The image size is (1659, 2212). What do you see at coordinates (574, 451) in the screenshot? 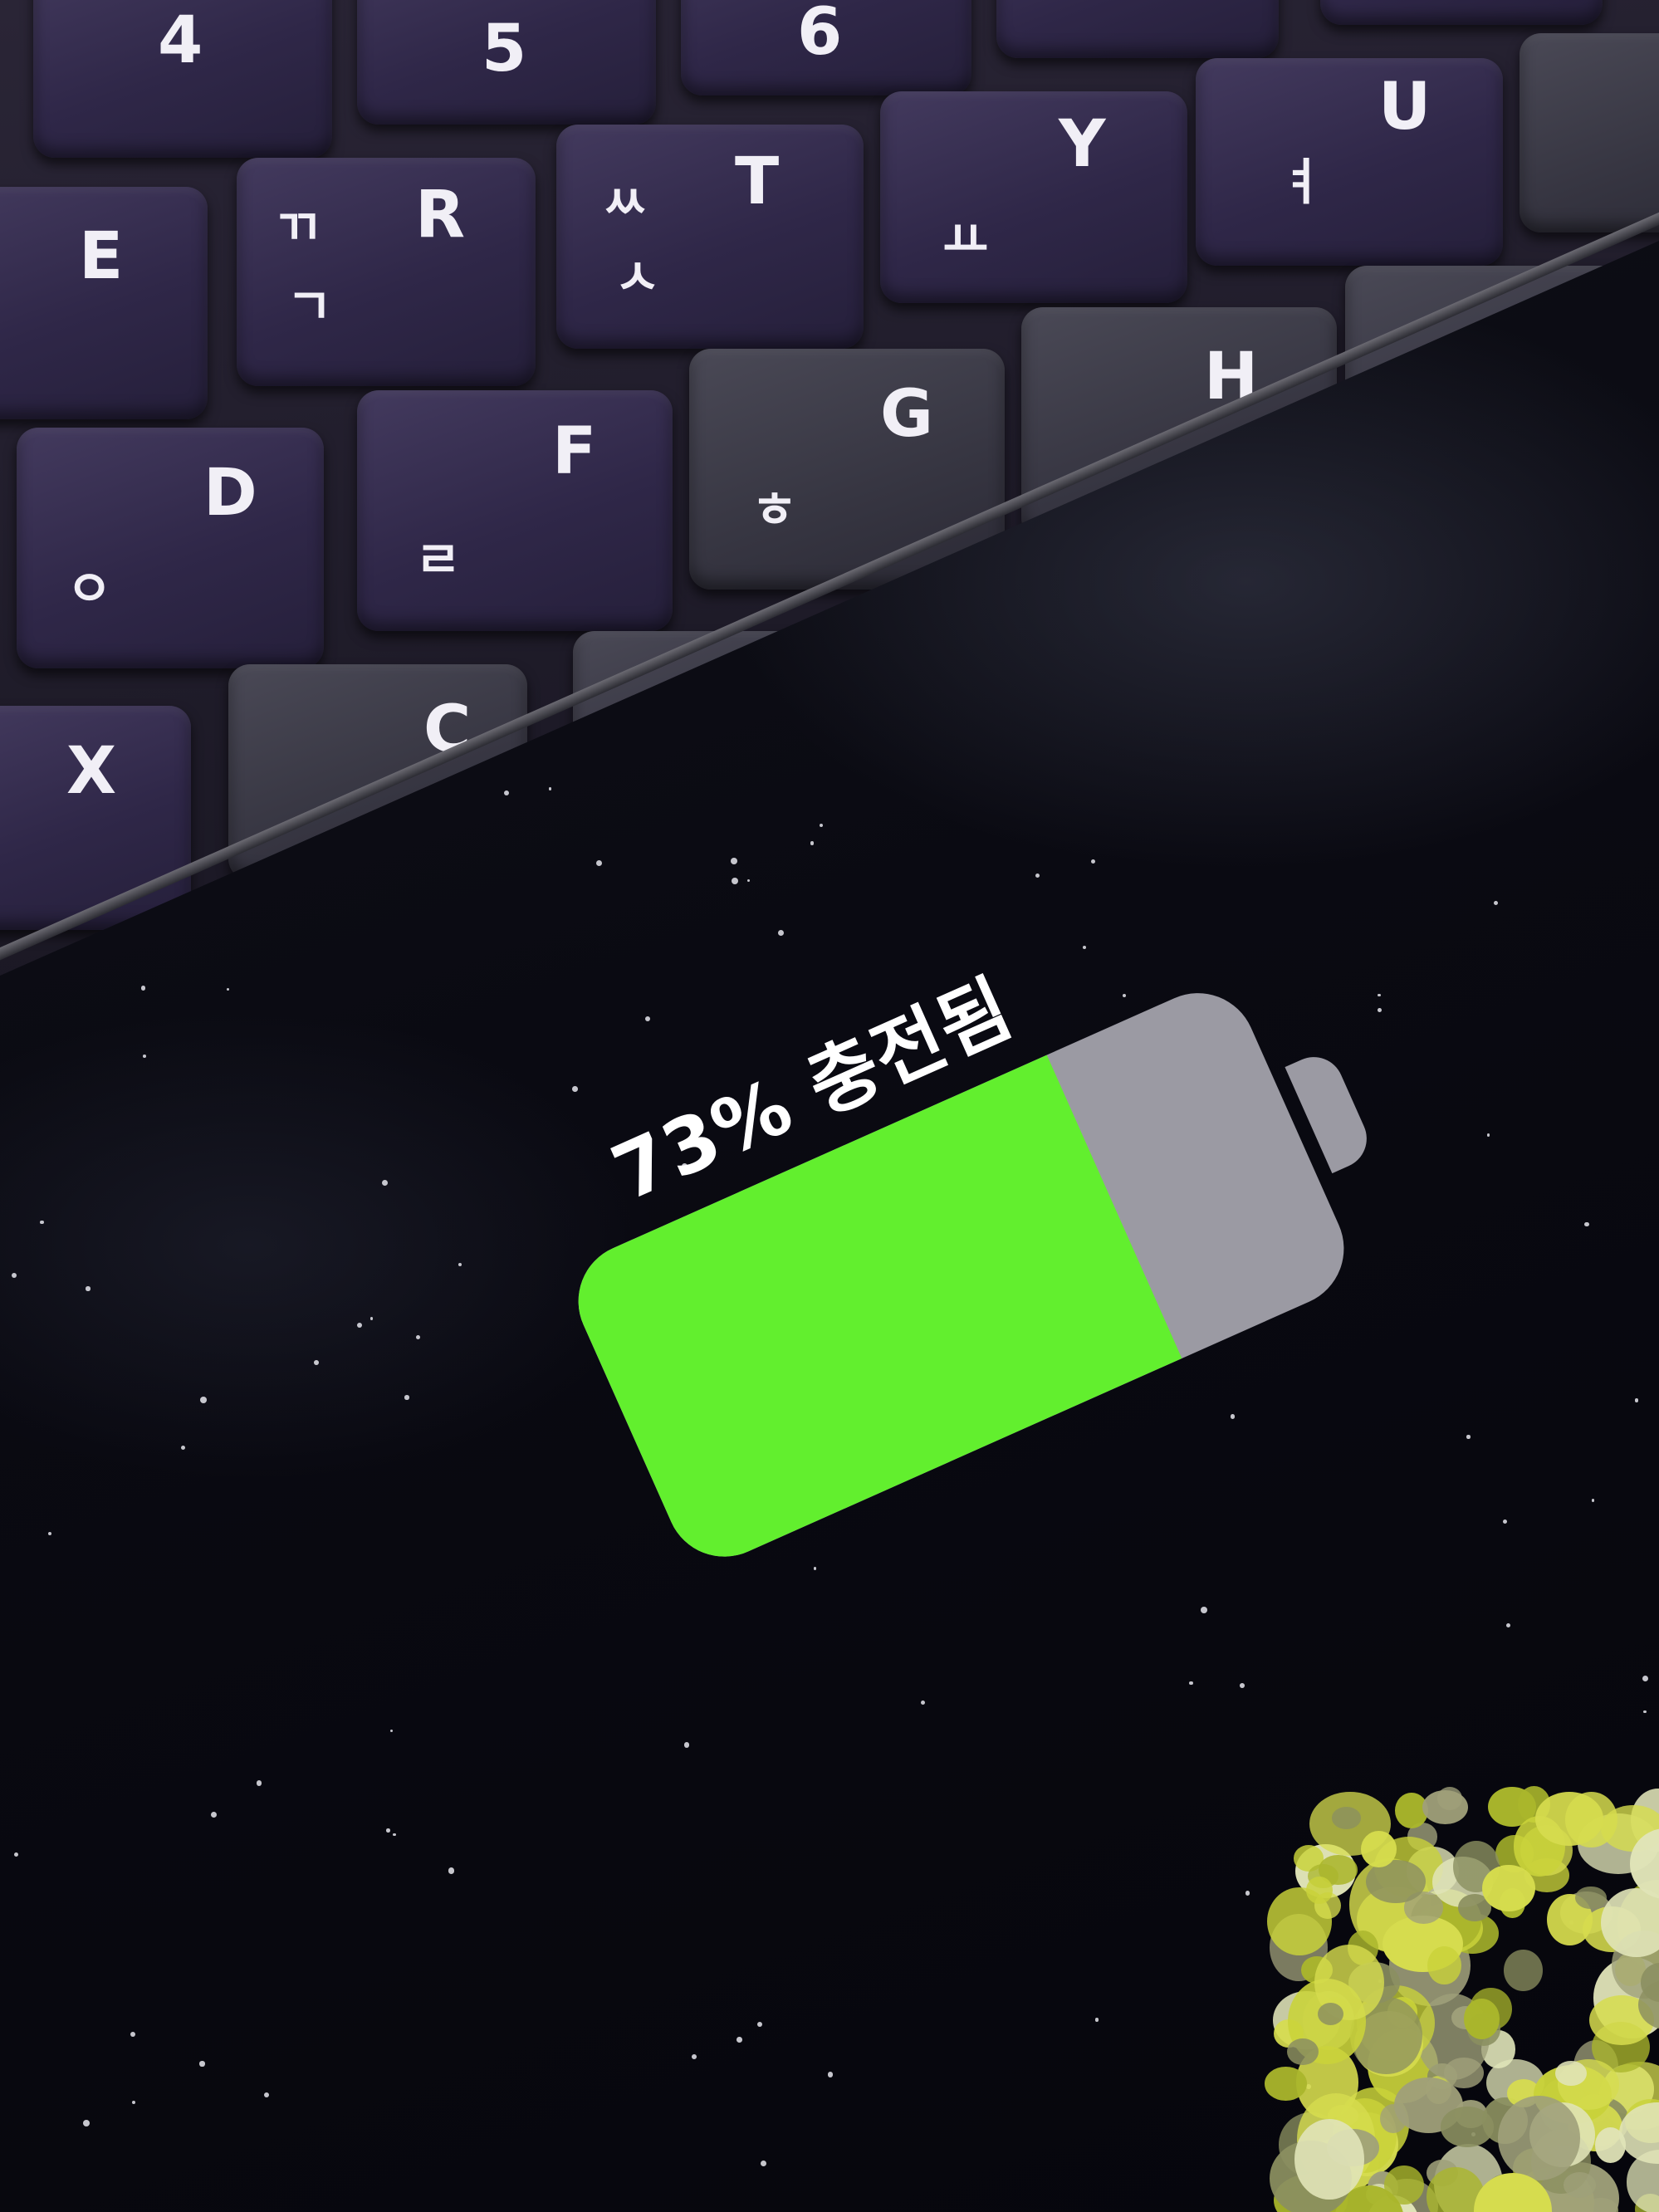
I see `key-f-label: F` at bounding box center [574, 451].